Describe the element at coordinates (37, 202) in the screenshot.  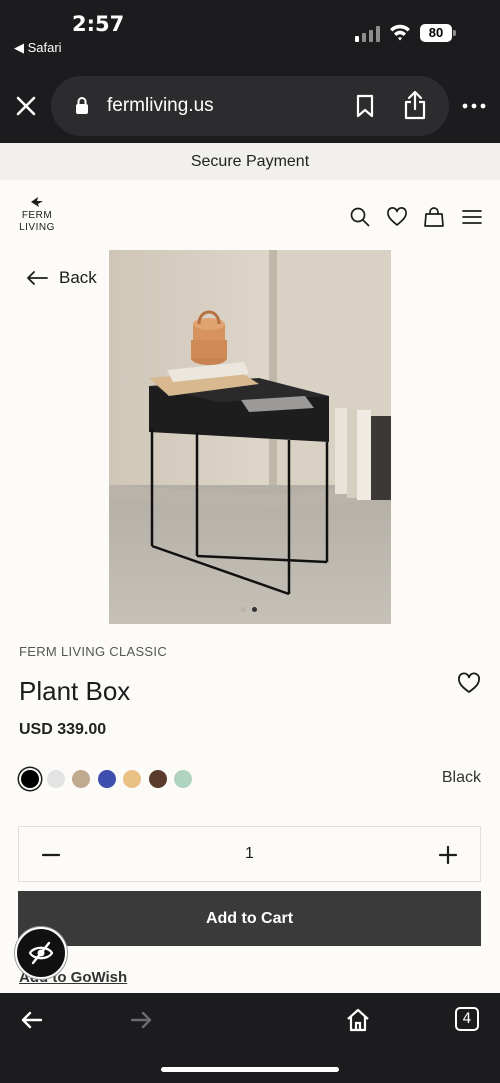
I see `logo-bird-icon` at that location.